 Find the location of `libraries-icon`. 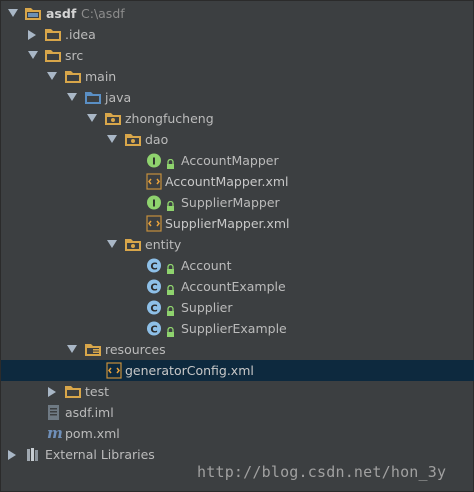

libraries-icon is located at coordinates (34, 454).